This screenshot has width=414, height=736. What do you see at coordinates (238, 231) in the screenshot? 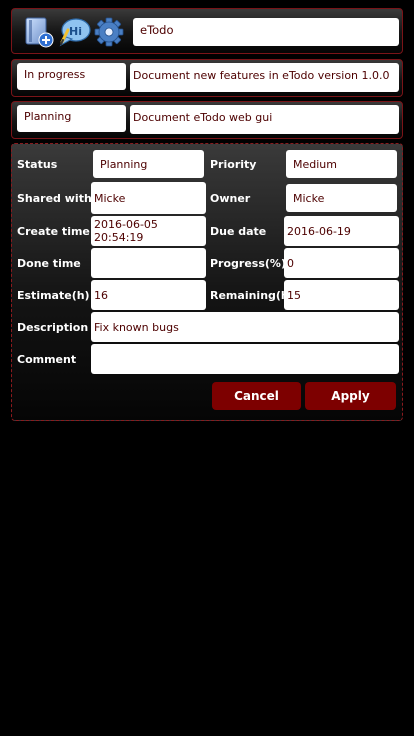
I see `due-date-label: Due date` at bounding box center [238, 231].